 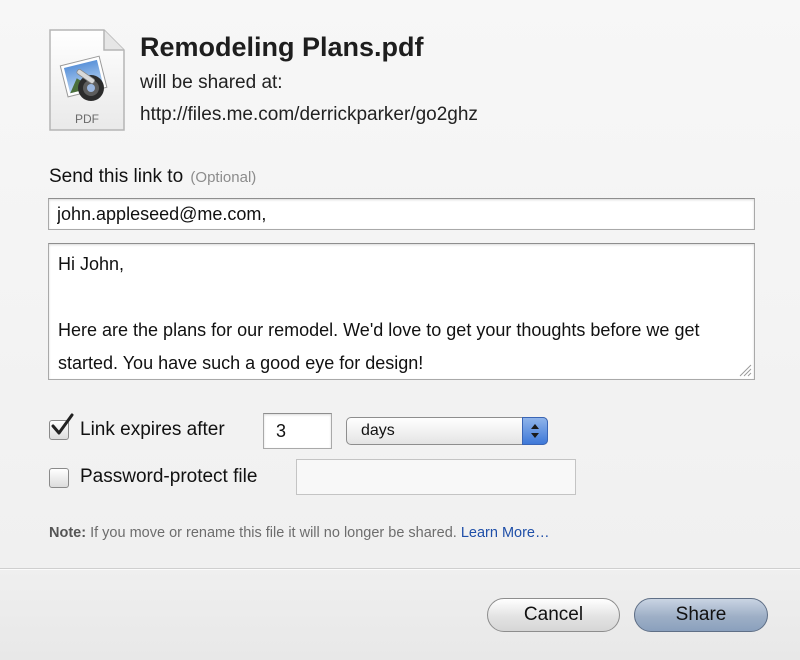 I want to click on password-protect-checkbox, so click(x=59, y=478).